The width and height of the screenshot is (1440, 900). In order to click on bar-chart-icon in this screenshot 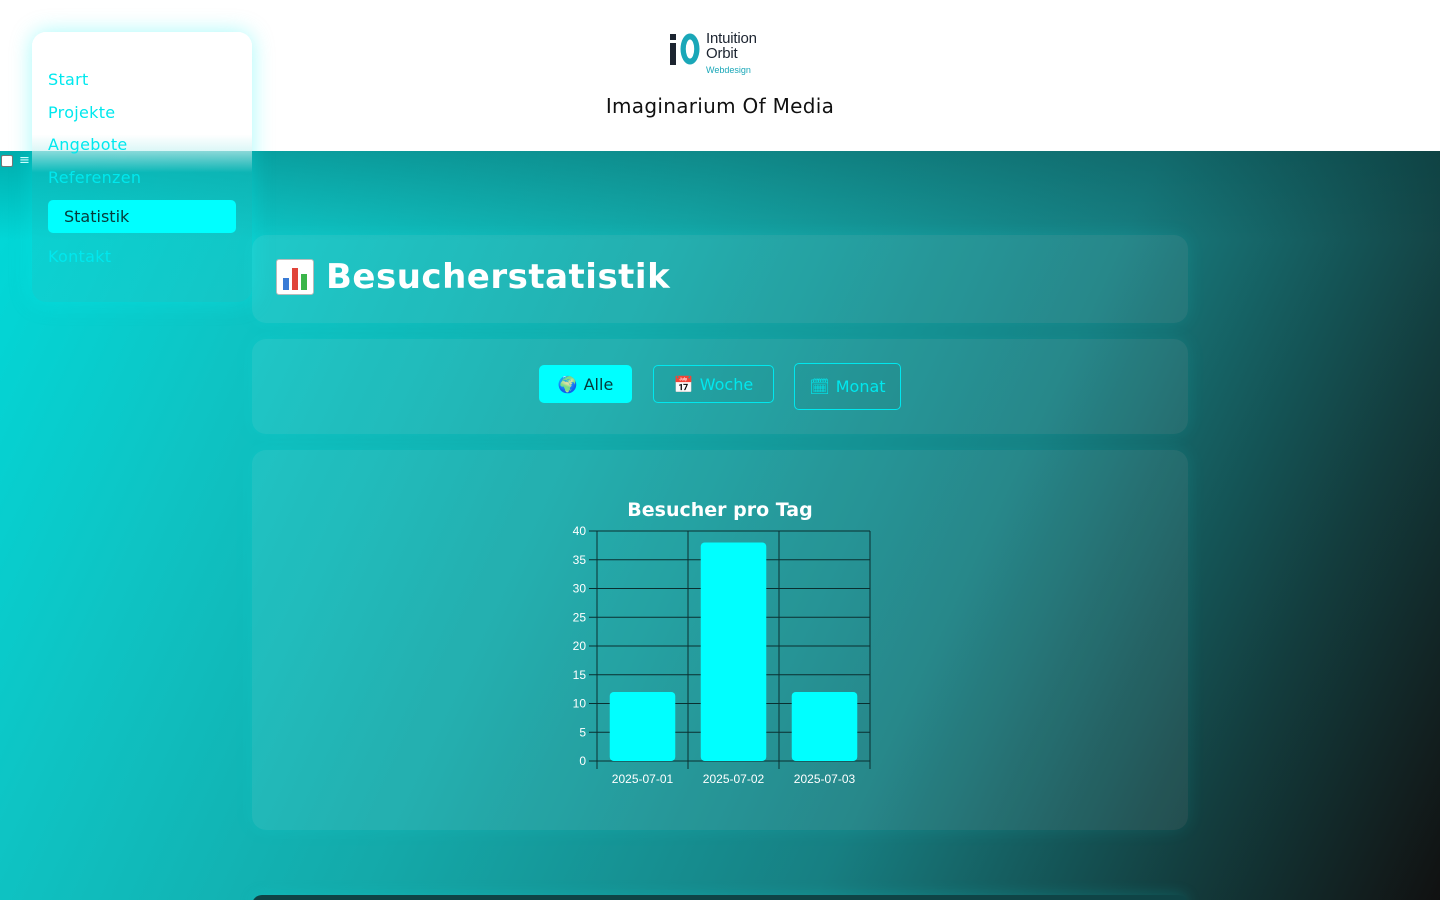, I will do `click(295, 277)`.